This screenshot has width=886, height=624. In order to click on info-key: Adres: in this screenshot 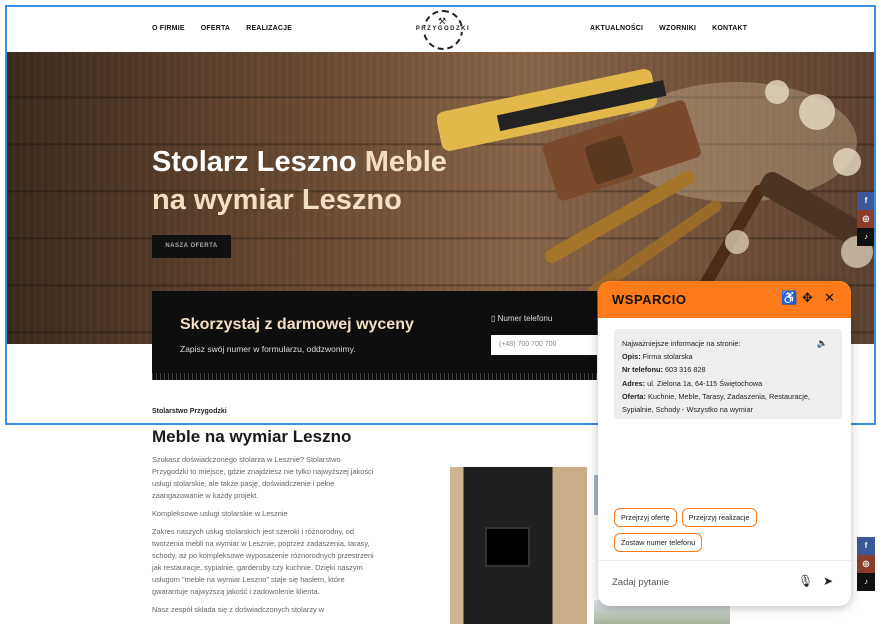, I will do `click(634, 383)`.